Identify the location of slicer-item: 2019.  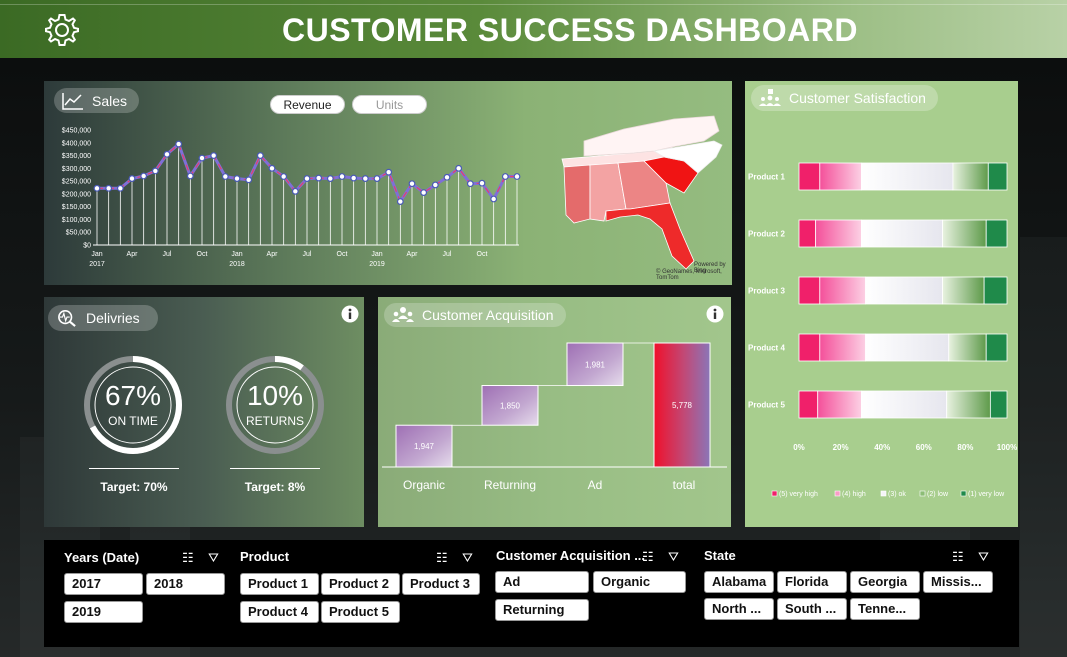
(103, 612).